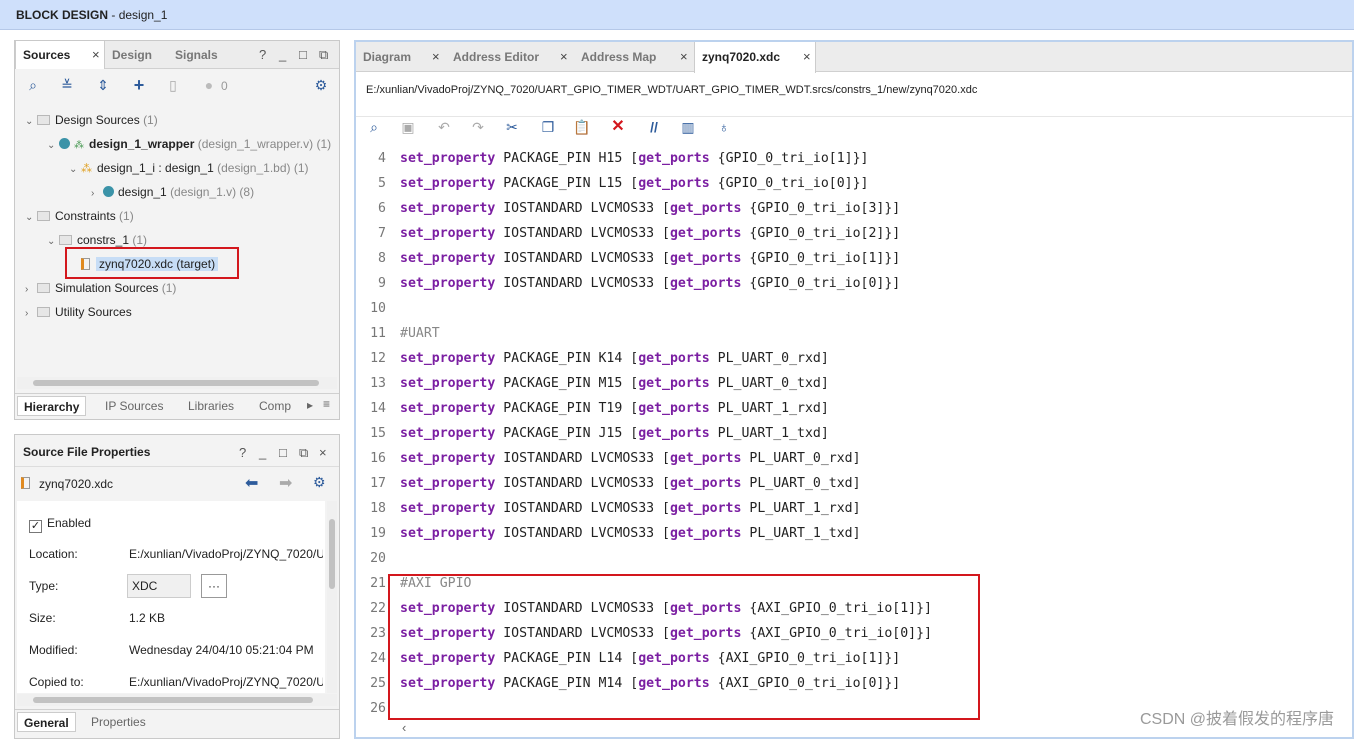 This screenshot has width=1354, height=739. I want to click on tab-compile-order: Comp, so click(275, 406).